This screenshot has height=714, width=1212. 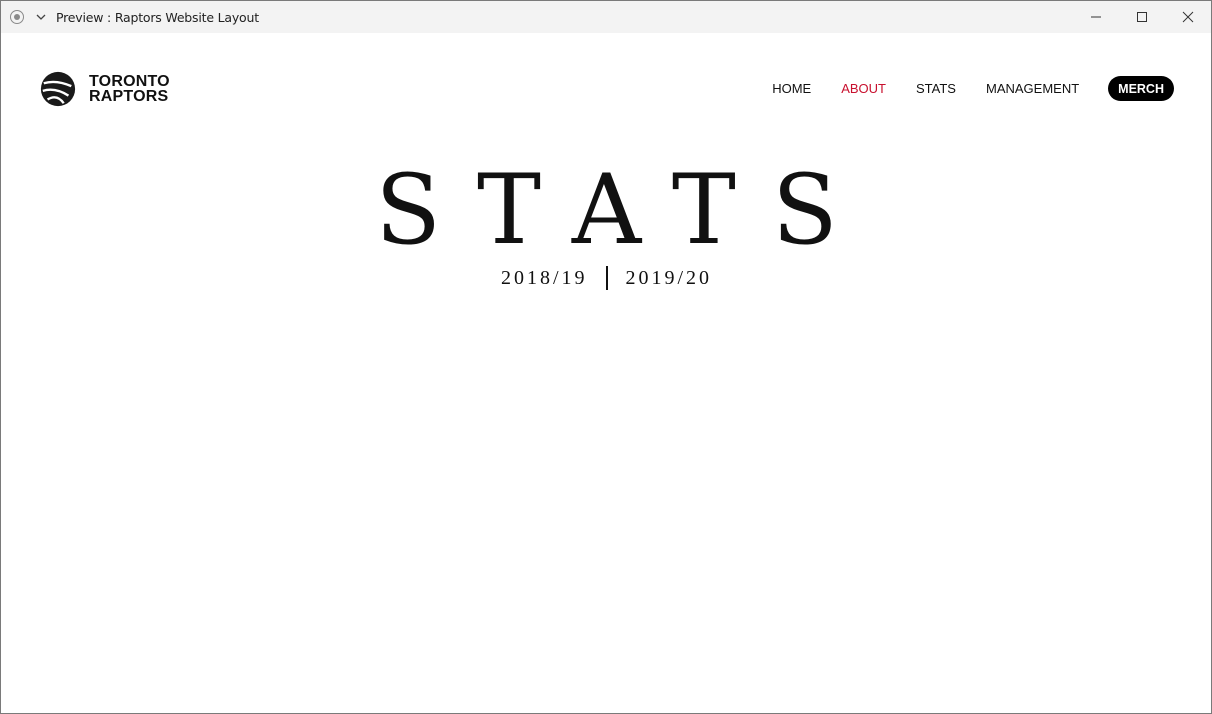 I want to click on season-selector: 2018/19 2019/20, so click(x=606, y=278).